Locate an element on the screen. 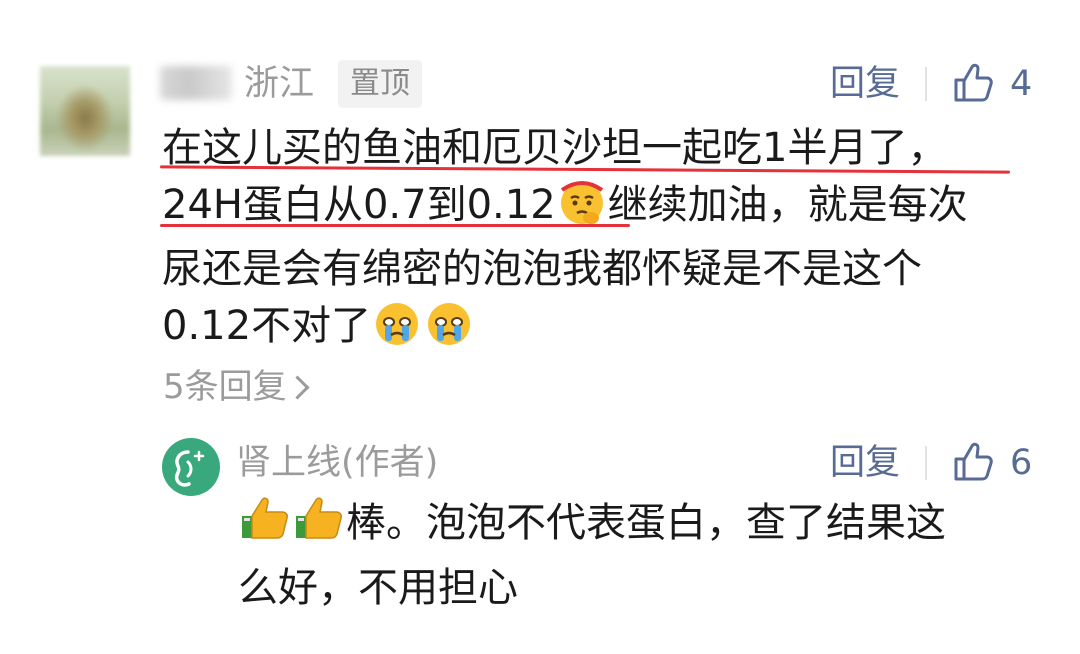  comment-line-3: 尿还是会有绵密的泡泡我都怀疑是不是这个 is located at coordinates (542, 269).